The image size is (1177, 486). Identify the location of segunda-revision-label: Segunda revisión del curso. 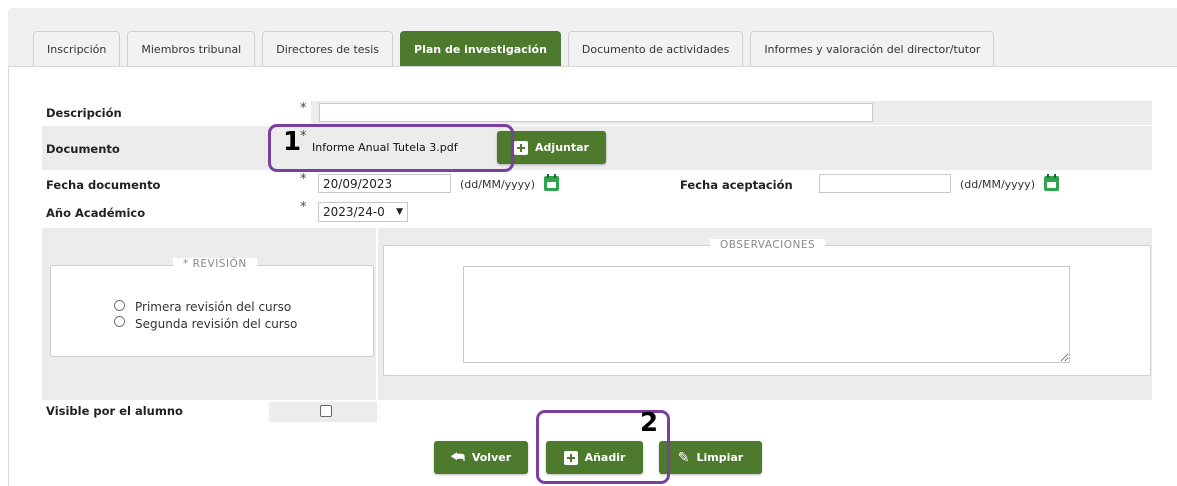
(216, 324).